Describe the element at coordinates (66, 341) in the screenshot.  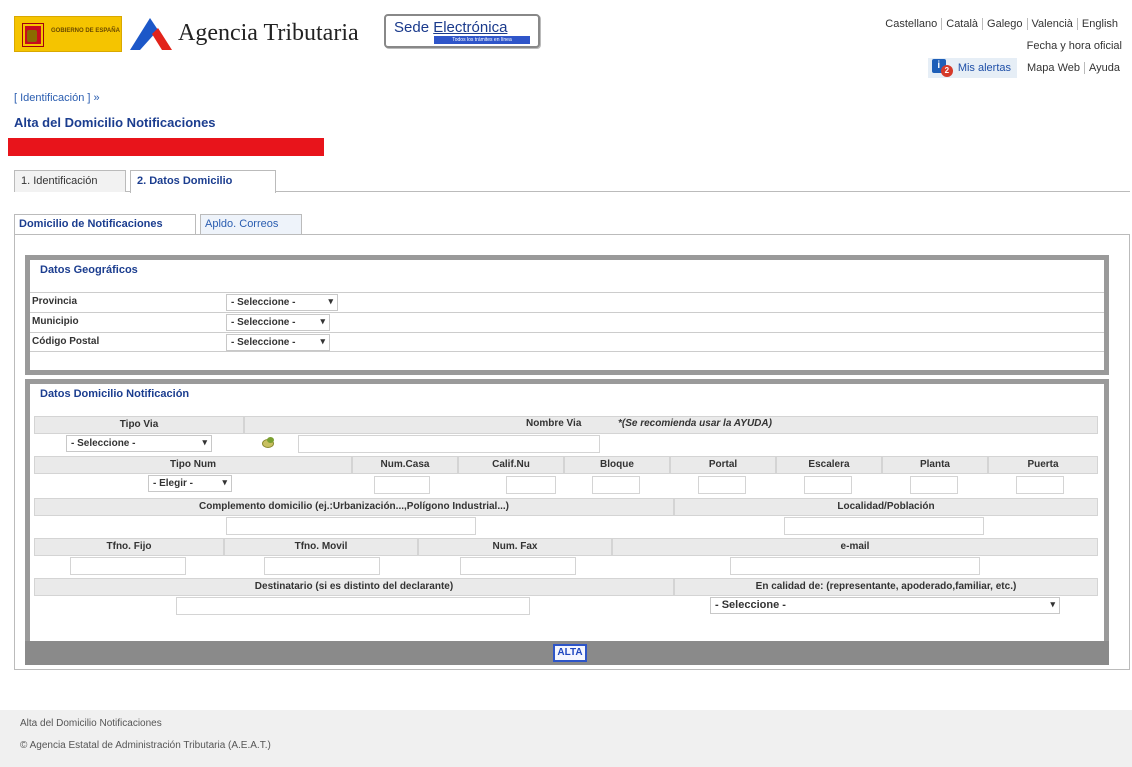
I see `codigo-postal-label: Código Postal` at that location.